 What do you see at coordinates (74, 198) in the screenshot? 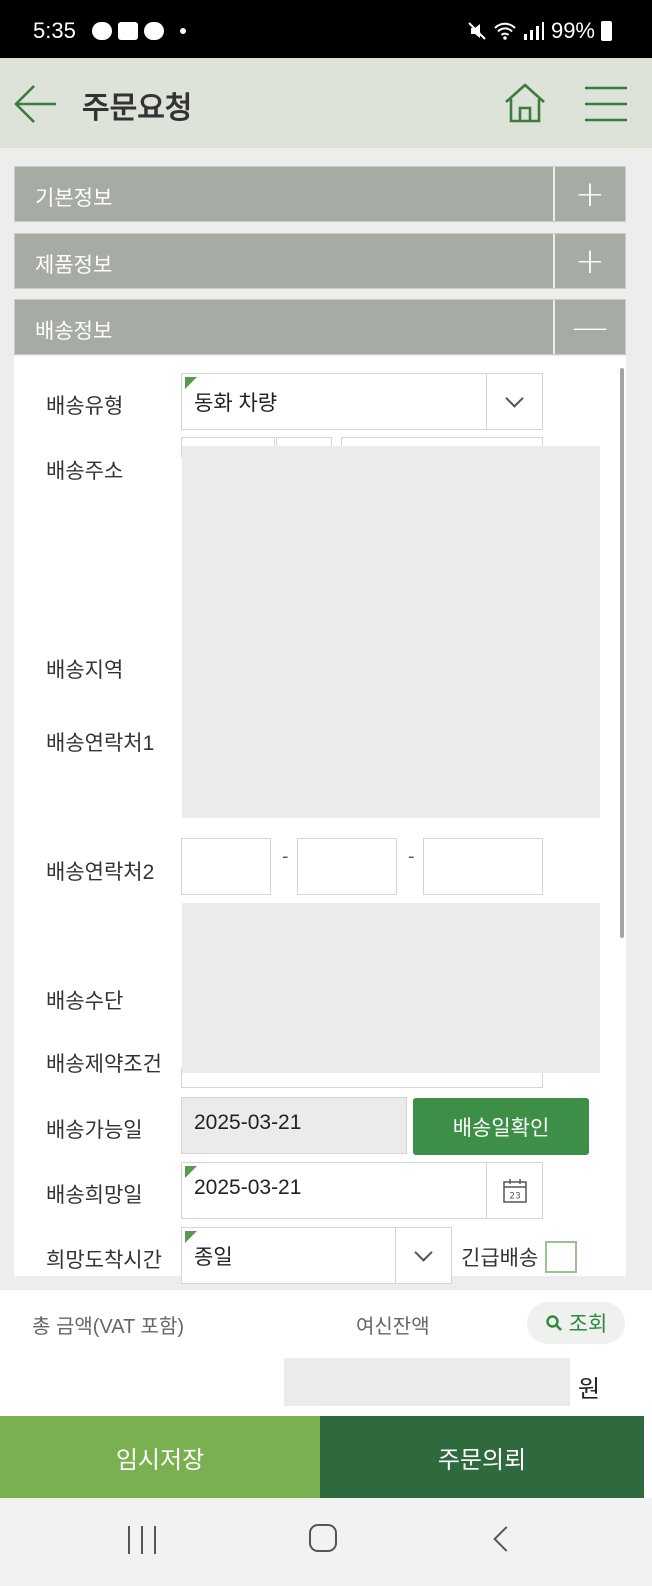
I see `section-label: 기본정보` at bounding box center [74, 198].